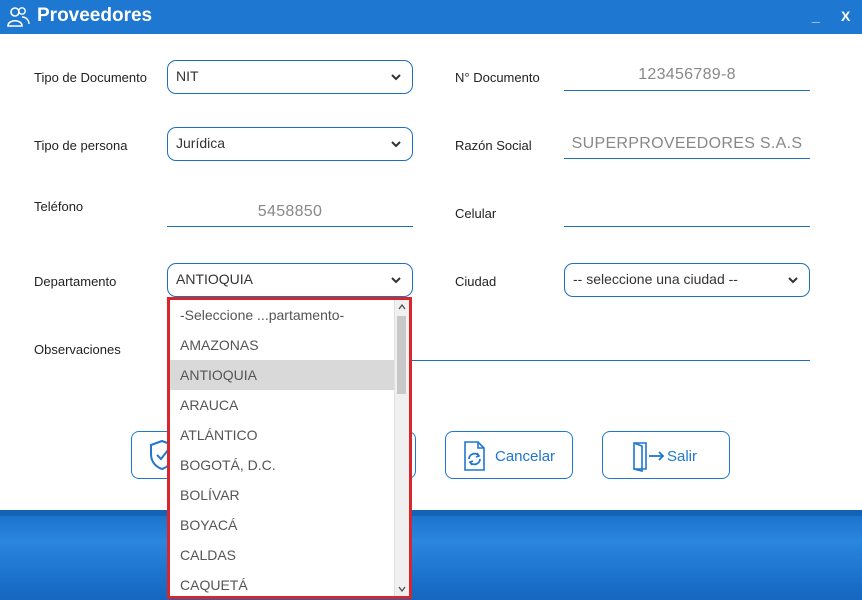  What do you see at coordinates (497, 77) in the screenshot?
I see `numero-documento-label: N° Documento` at bounding box center [497, 77].